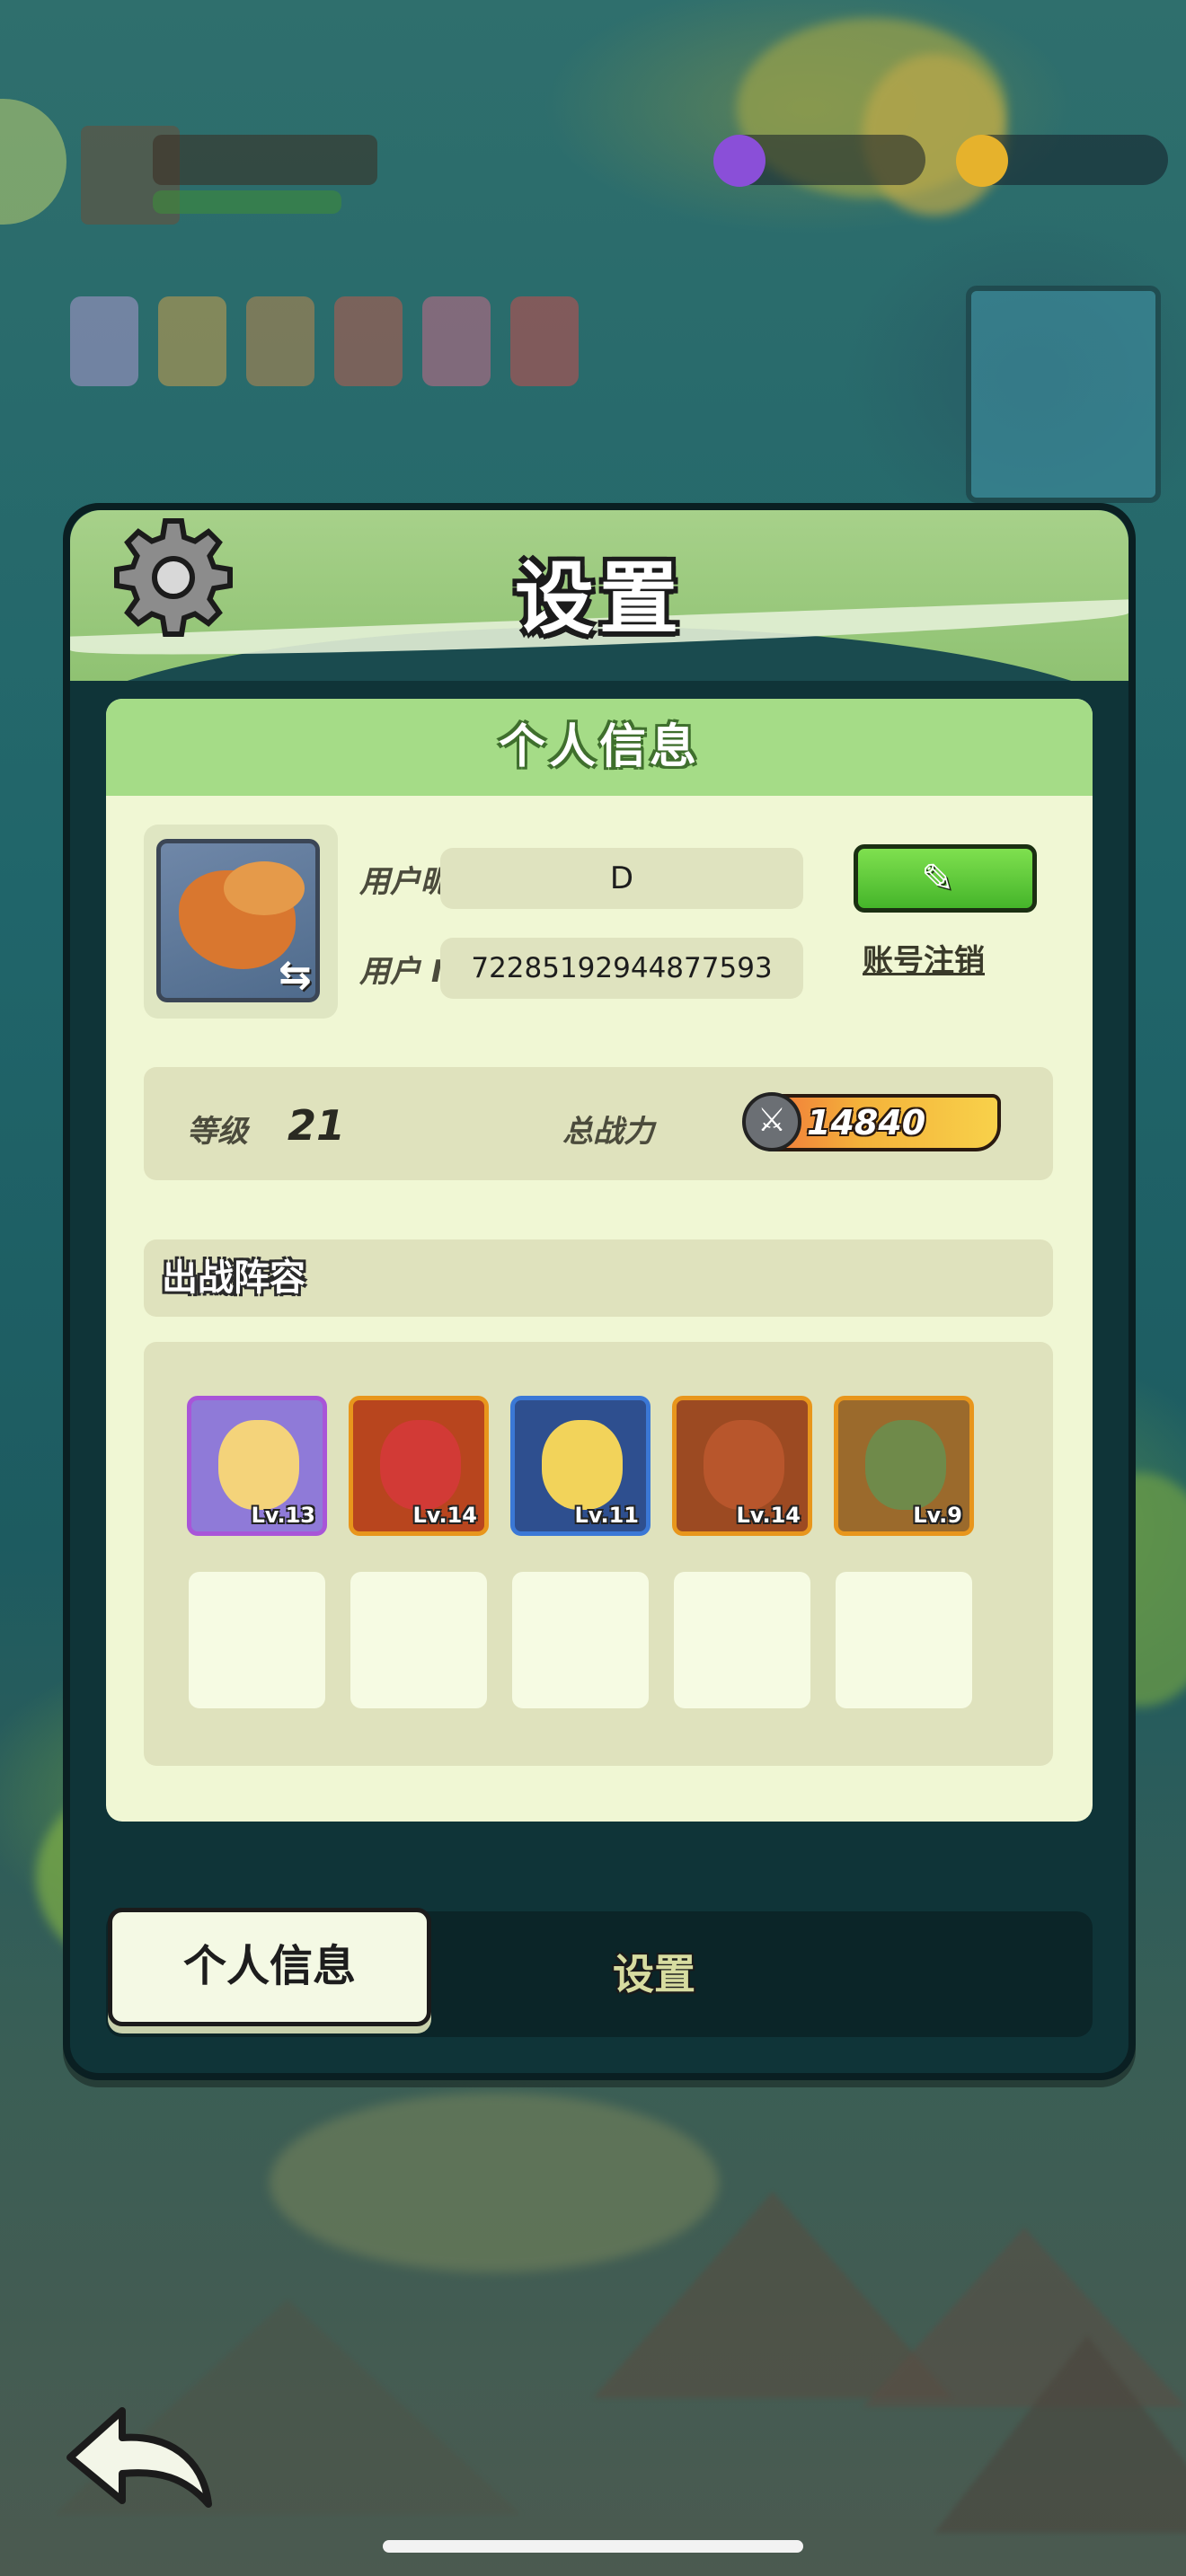  Describe the element at coordinates (264, 888) in the screenshot. I see `avatar-creature-head` at that location.